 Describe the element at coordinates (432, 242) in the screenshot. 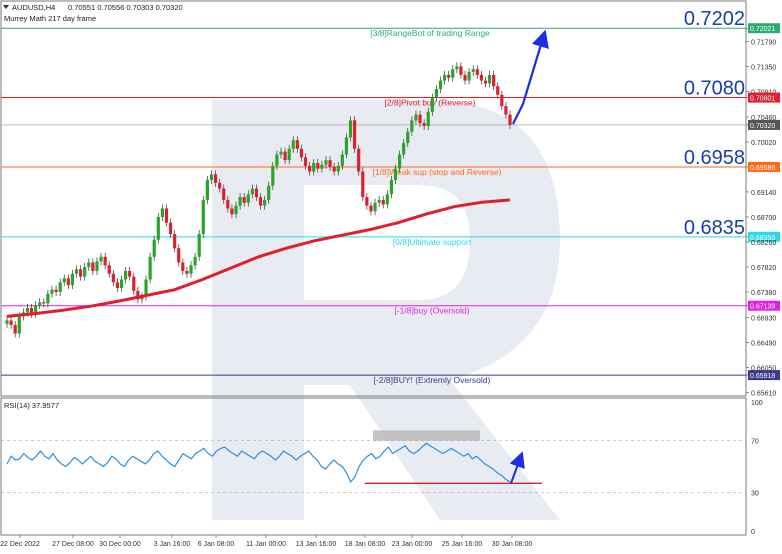

I see `level-label: [0/8]Ultimate support` at that location.